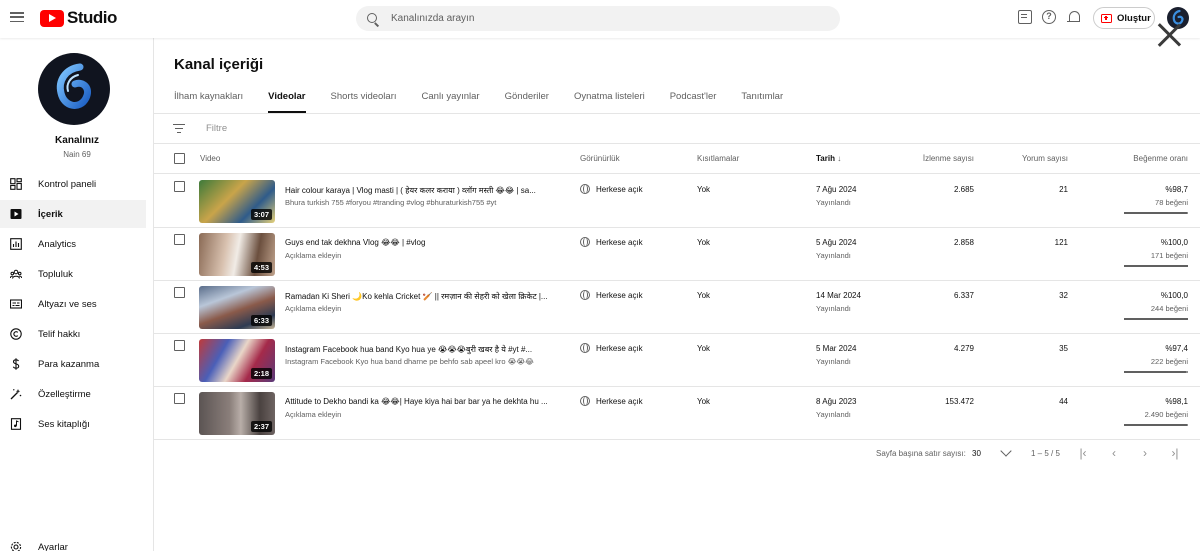  What do you see at coordinates (64, 394) in the screenshot?
I see `sidebar-item-label: Özelleştirme` at bounding box center [64, 394].